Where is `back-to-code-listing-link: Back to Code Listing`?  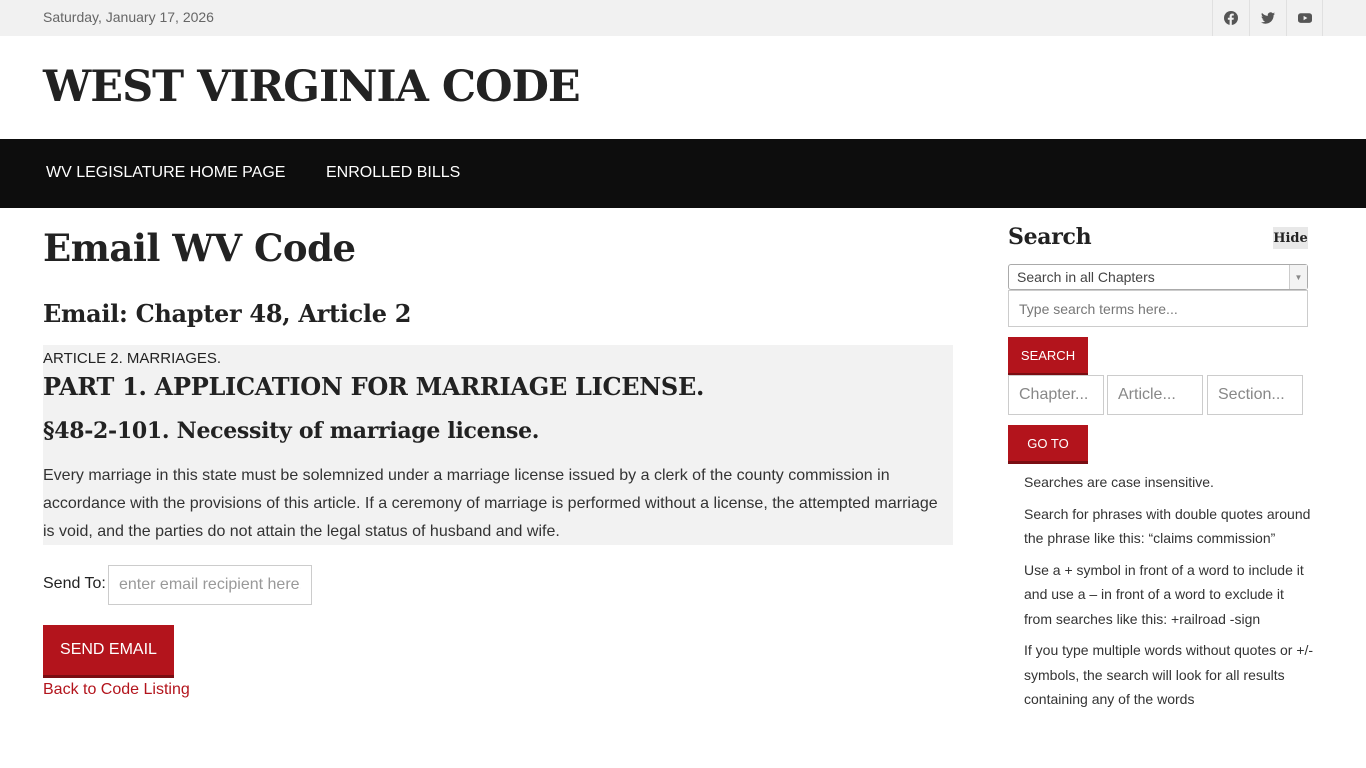 back-to-code-listing-link: Back to Code Listing is located at coordinates (116, 690).